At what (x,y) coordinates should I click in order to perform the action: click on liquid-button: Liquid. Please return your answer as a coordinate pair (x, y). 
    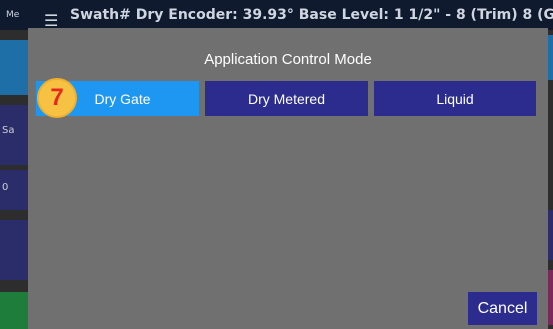
    Looking at the image, I should click on (455, 98).